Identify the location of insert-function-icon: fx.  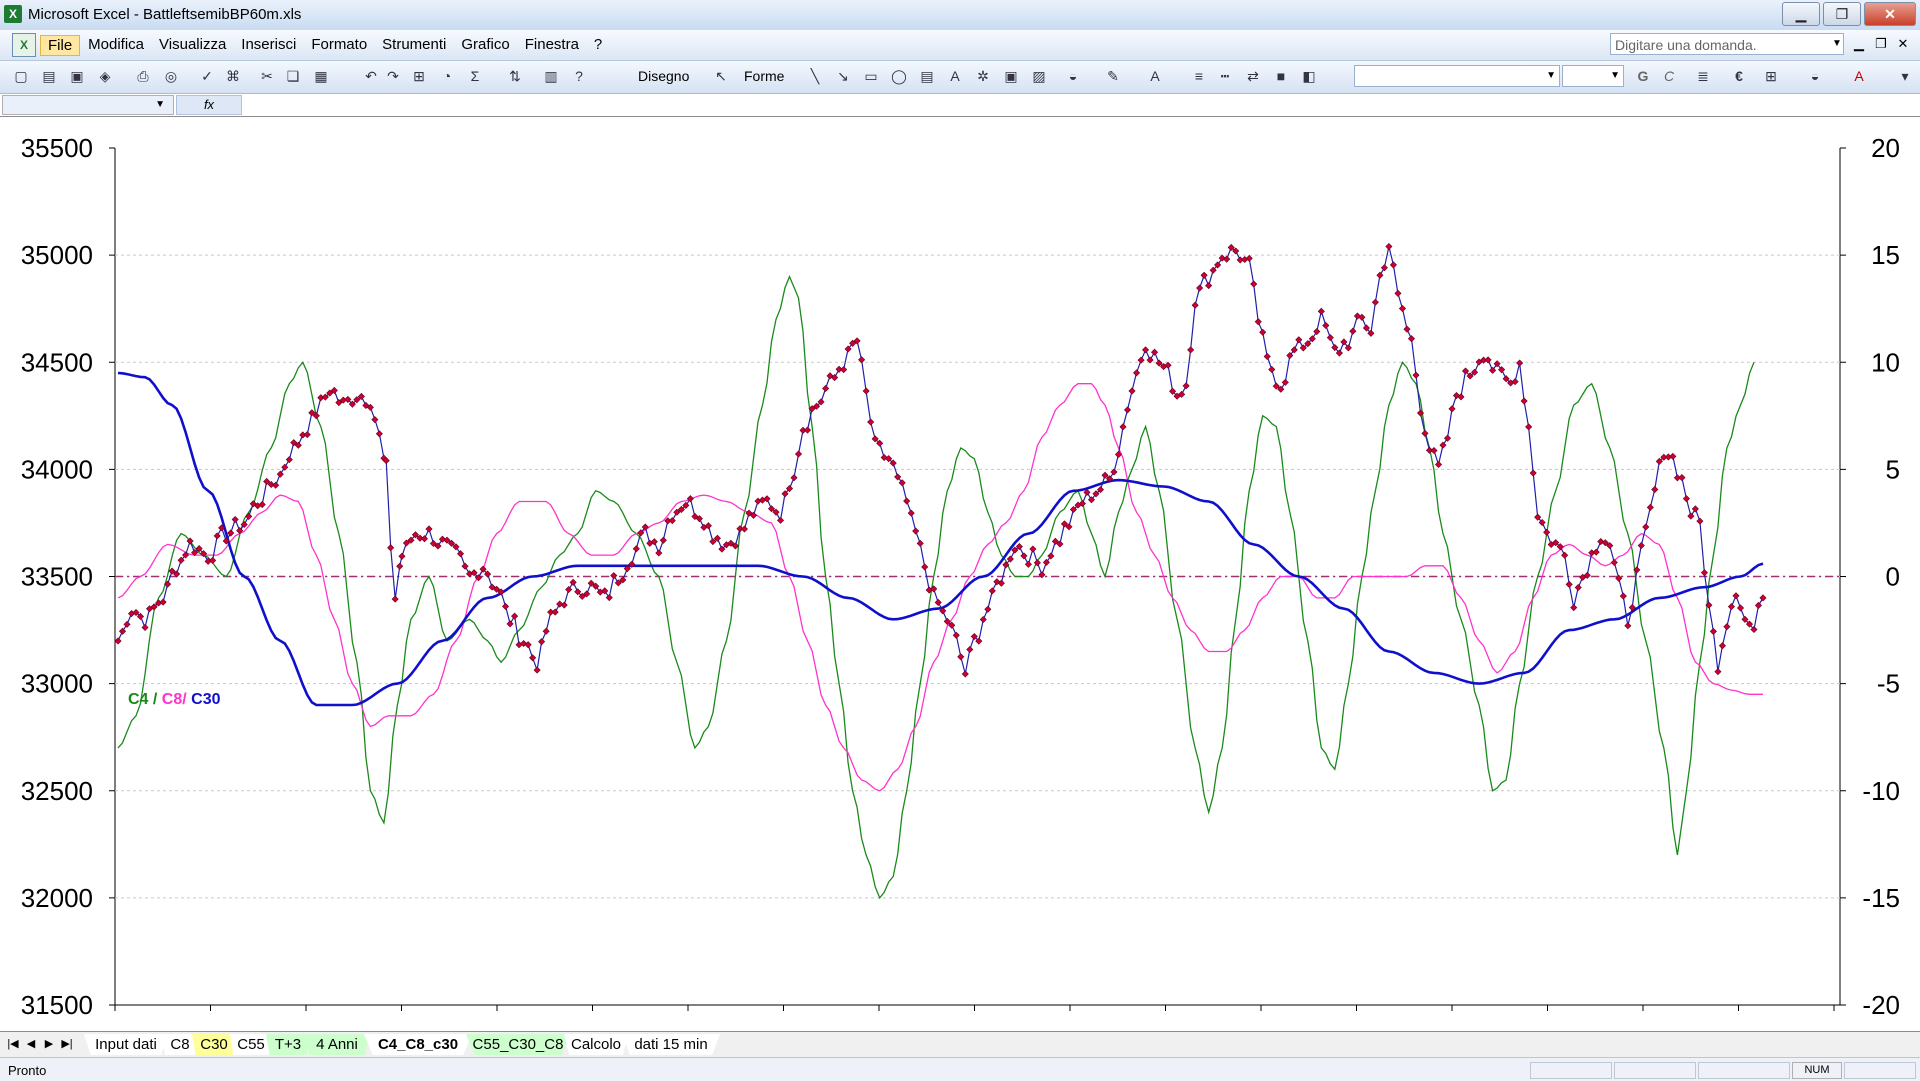
(209, 105).